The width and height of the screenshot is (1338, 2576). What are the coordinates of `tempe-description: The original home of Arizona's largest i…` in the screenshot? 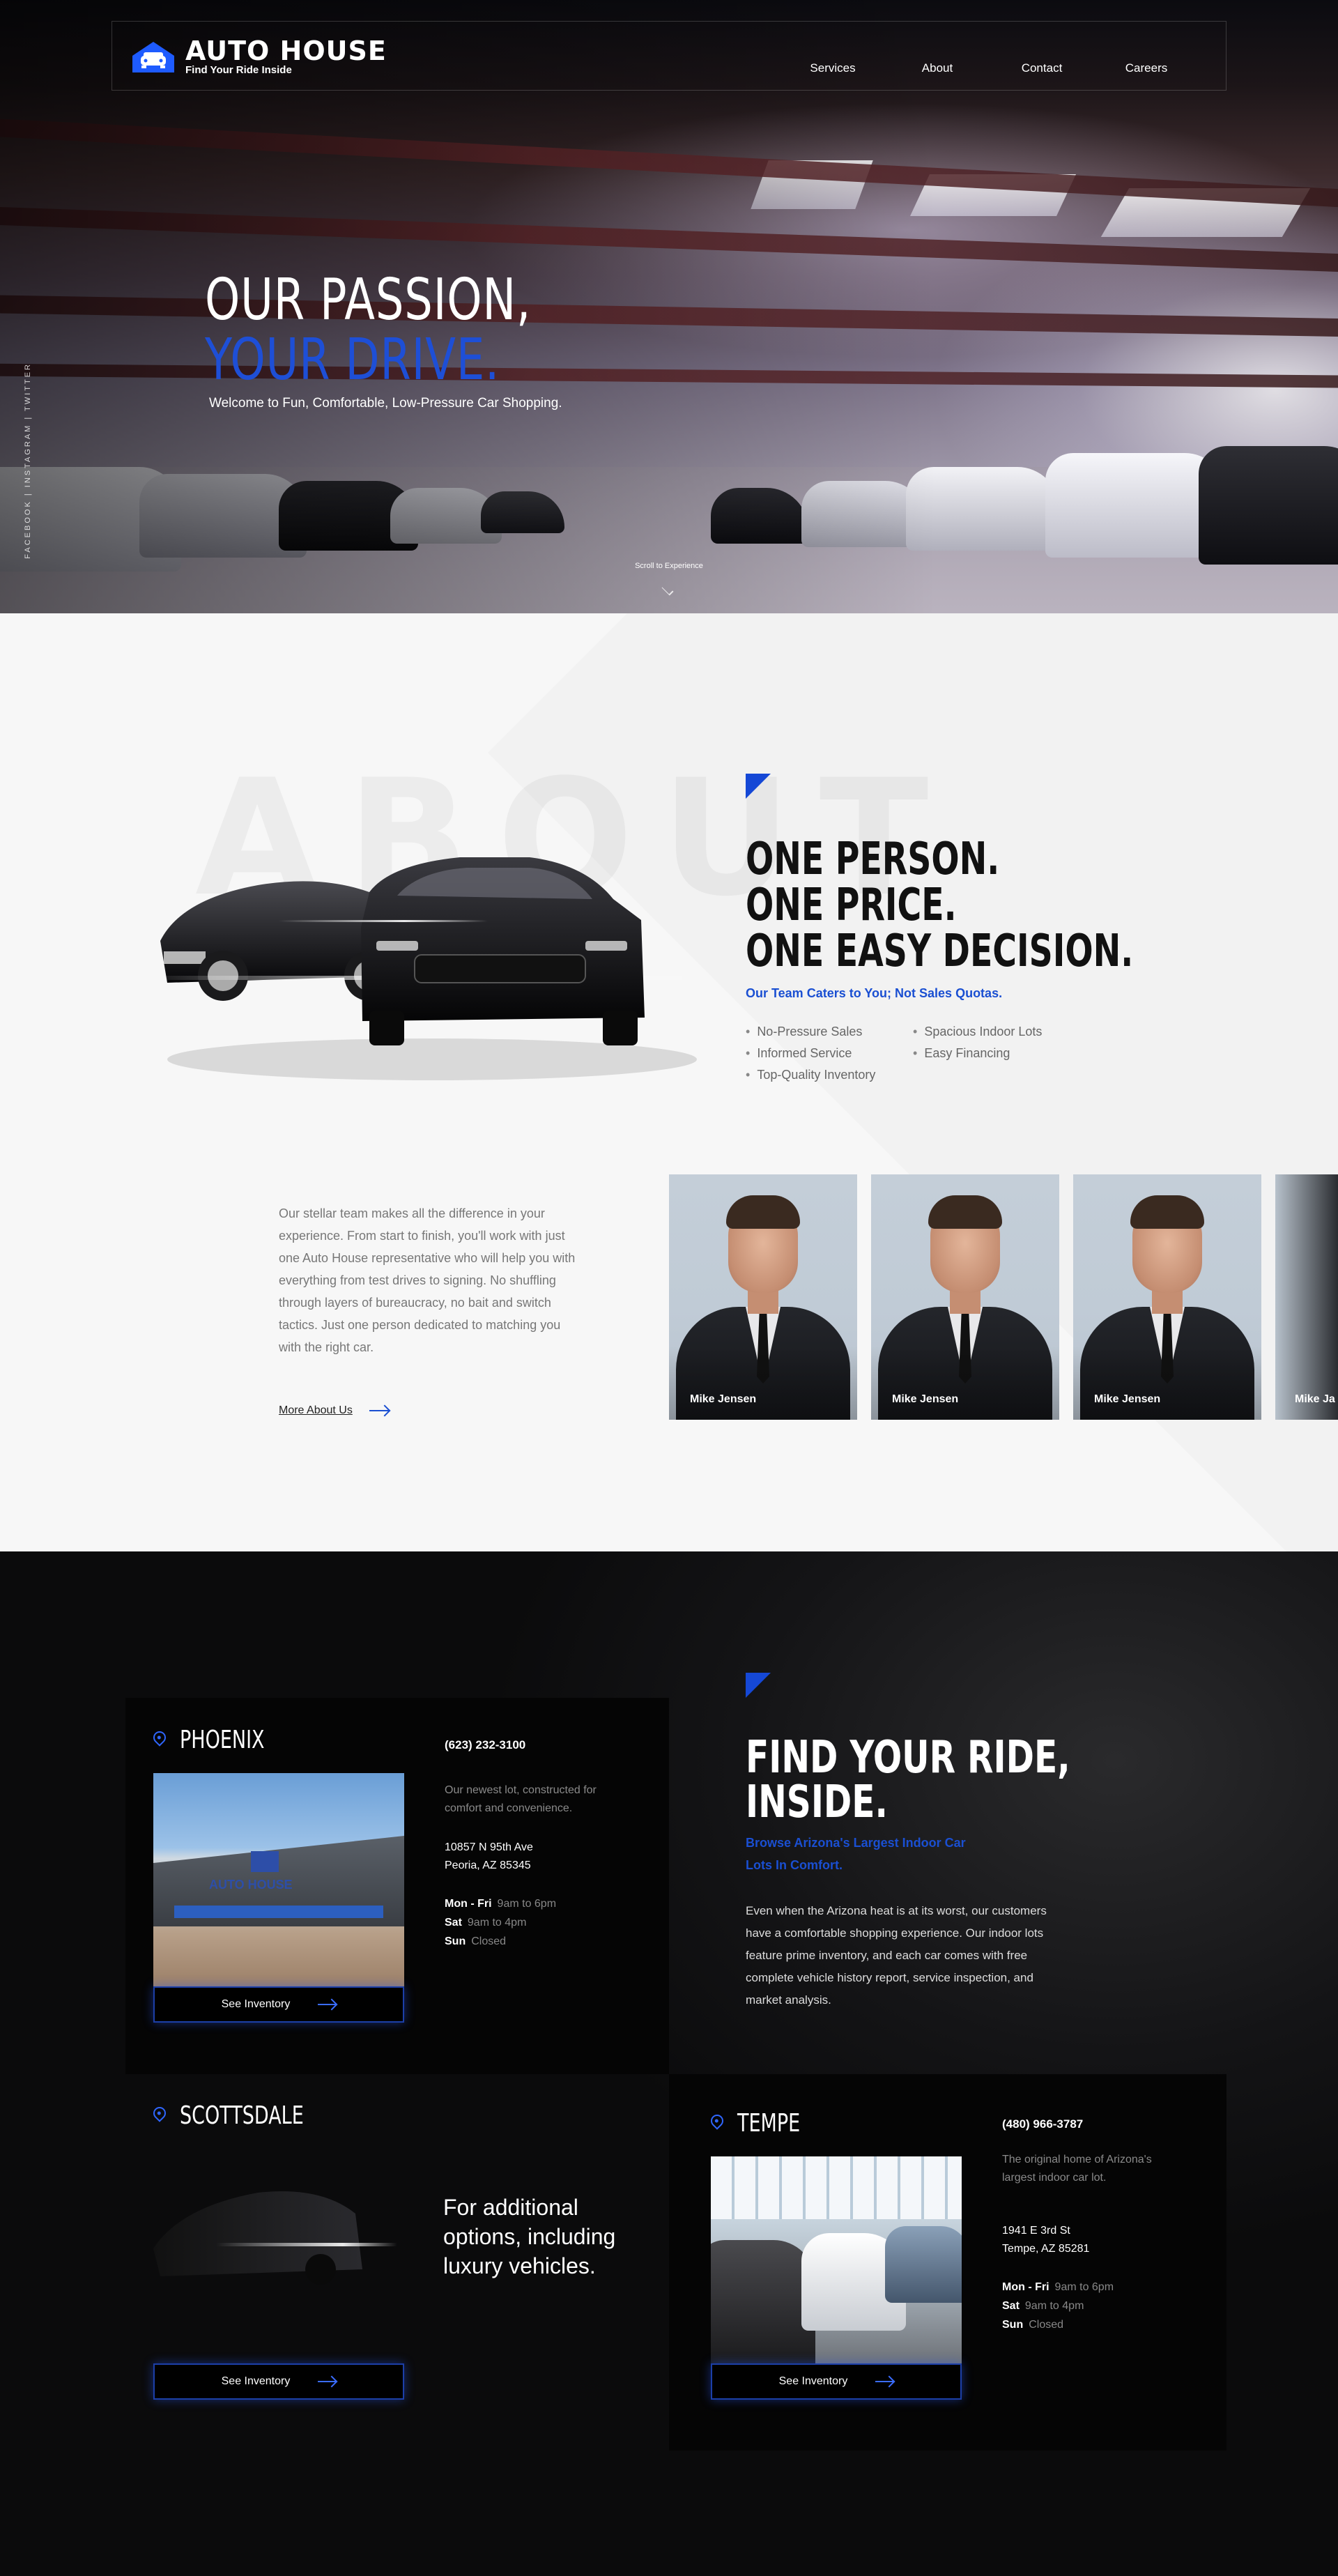 It's located at (1077, 2169).